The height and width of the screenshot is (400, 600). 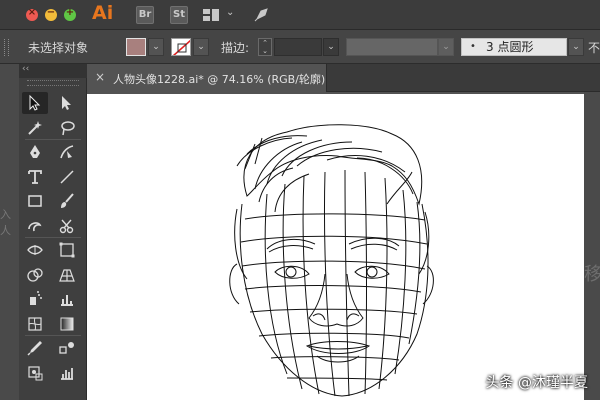 I want to click on free-transform-tool, so click(x=67, y=250).